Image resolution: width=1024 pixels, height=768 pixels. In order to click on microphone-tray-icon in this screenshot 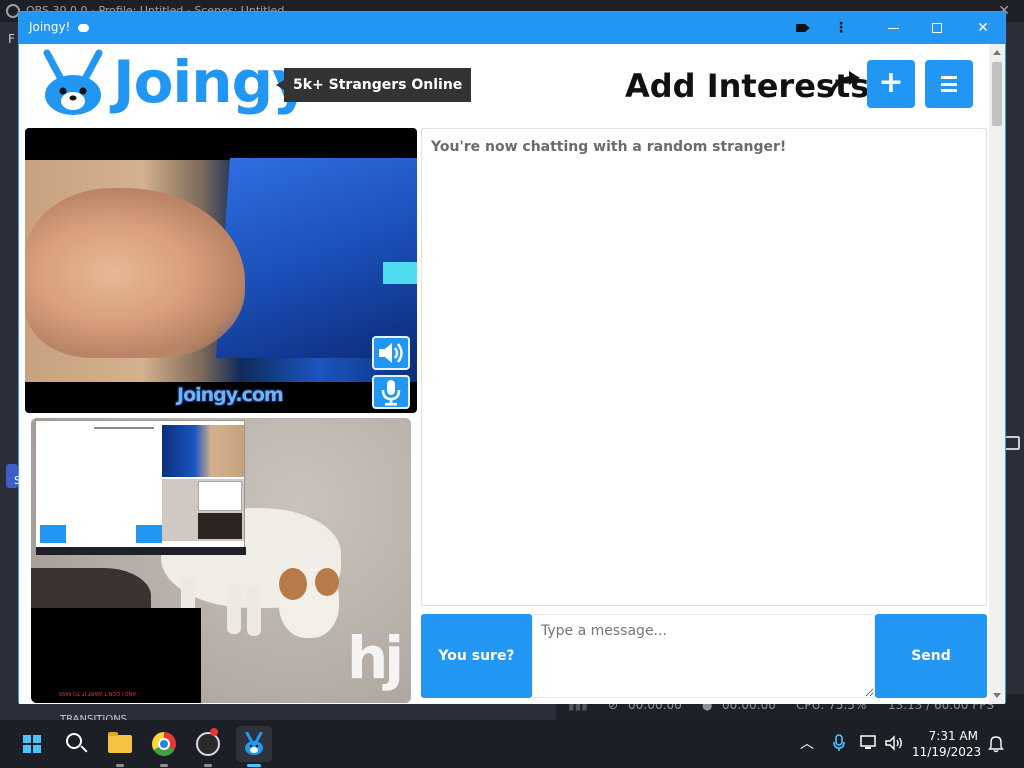, I will do `click(839, 743)`.